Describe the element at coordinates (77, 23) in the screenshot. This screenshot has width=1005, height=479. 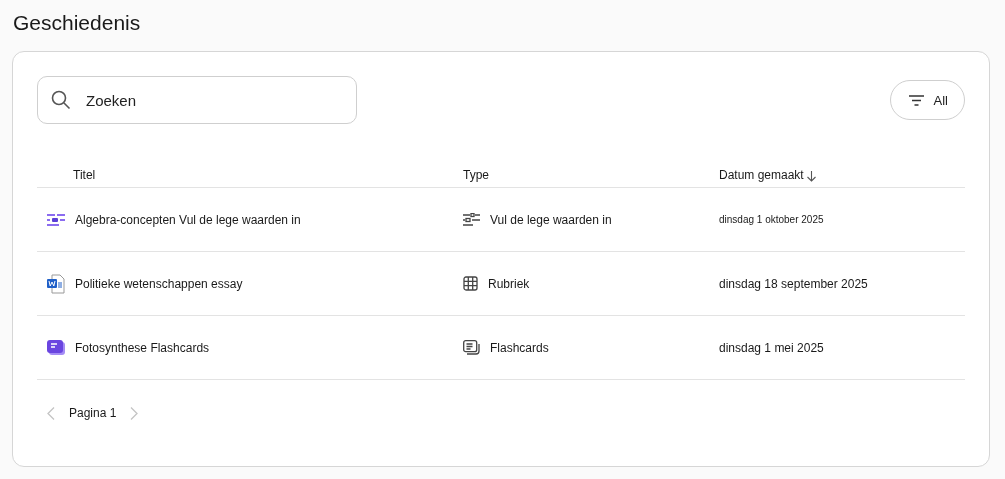
I see `page-title: Geschiedenis` at that location.